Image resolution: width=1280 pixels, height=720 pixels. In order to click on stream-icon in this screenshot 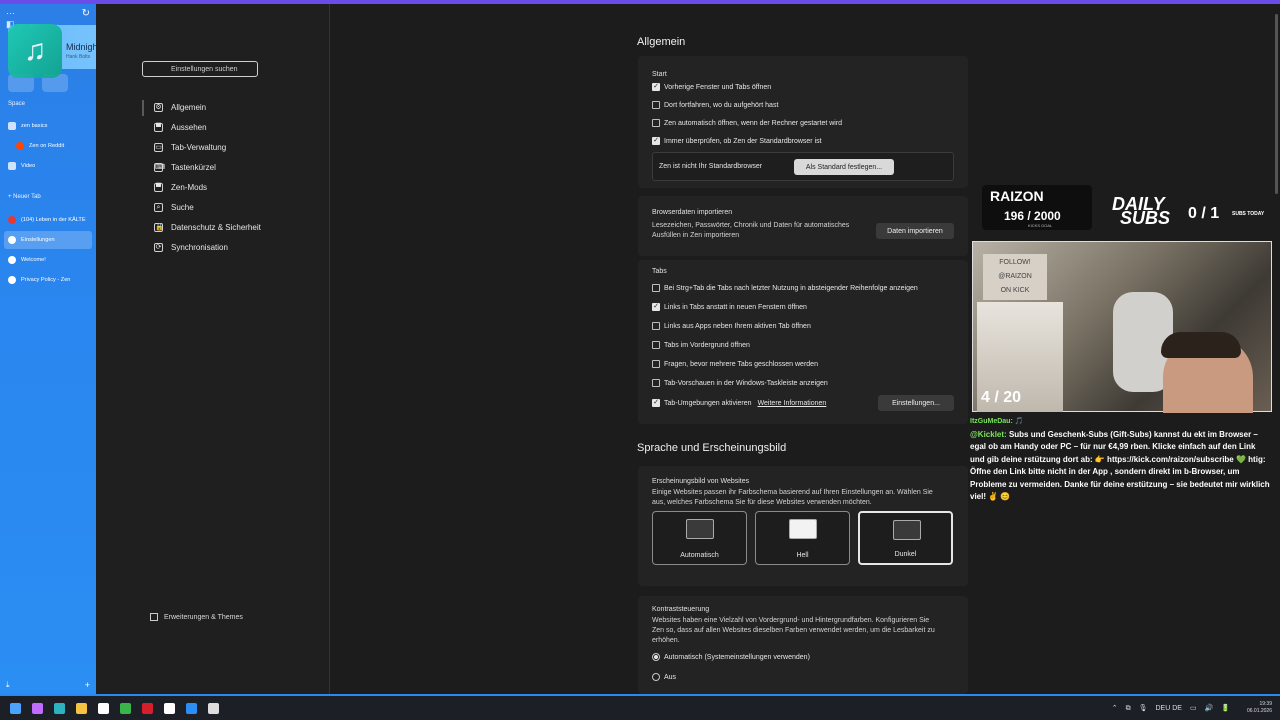, I will do `click(191, 708)`.